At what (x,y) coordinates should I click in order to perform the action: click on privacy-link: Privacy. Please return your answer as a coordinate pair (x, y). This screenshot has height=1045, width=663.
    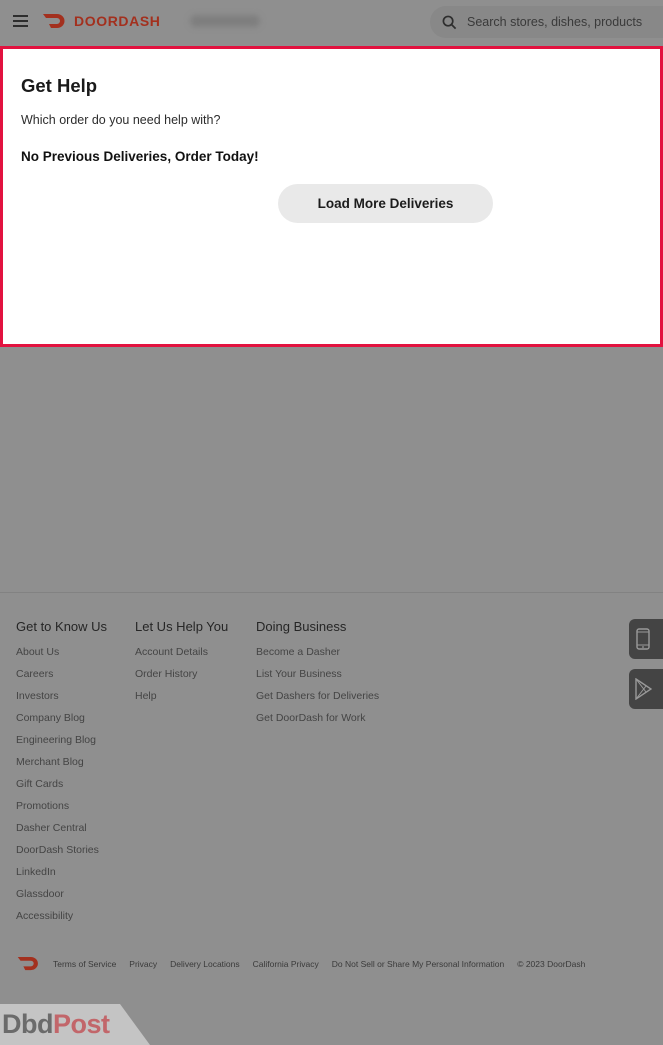
    Looking at the image, I should click on (143, 964).